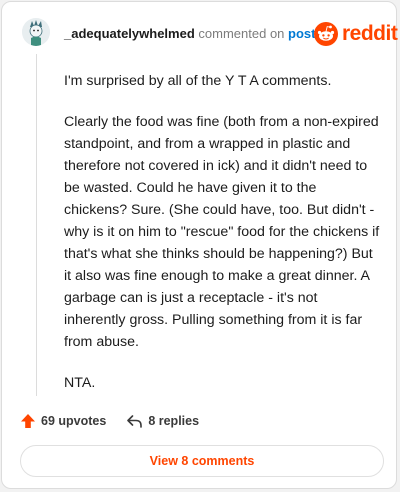  Describe the element at coordinates (202, 461) in the screenshot. I see `view-comments-button: View 8 comments` at that location.